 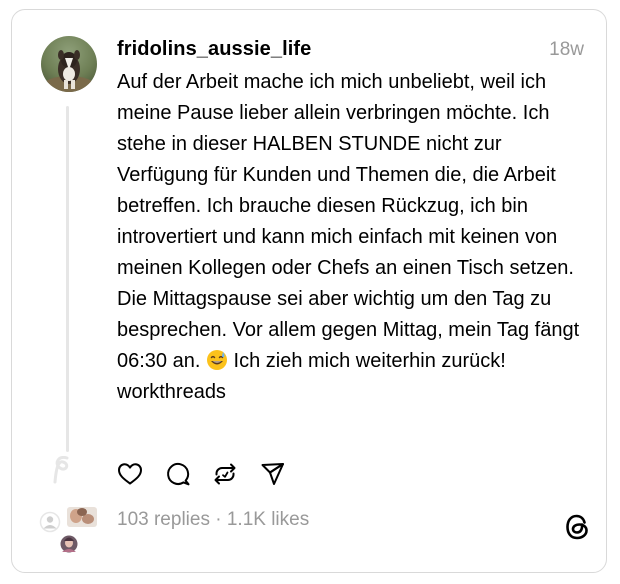 What do you see at coordinates (163, 519) in the screenshot?
I see `replies-count: 103 replies` at bounding box center [163, 519].